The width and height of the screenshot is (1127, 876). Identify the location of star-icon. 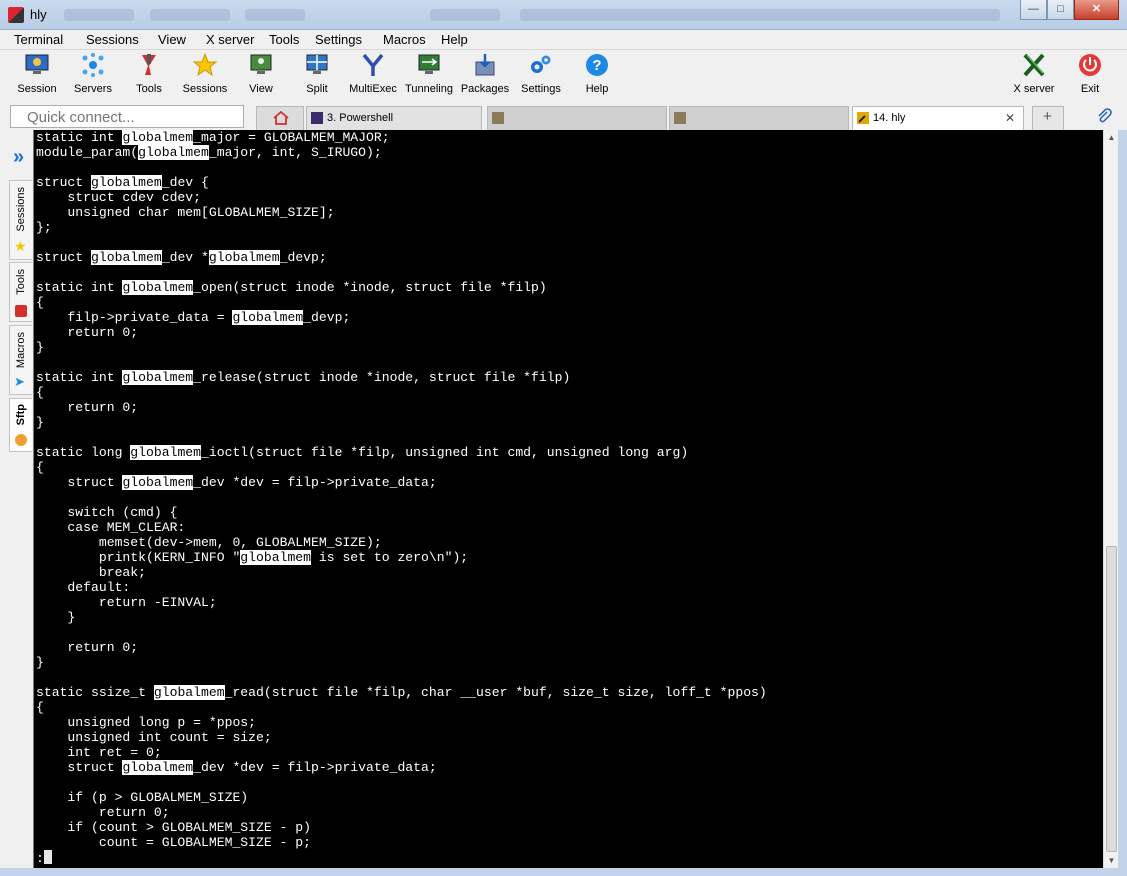
(205, 64).